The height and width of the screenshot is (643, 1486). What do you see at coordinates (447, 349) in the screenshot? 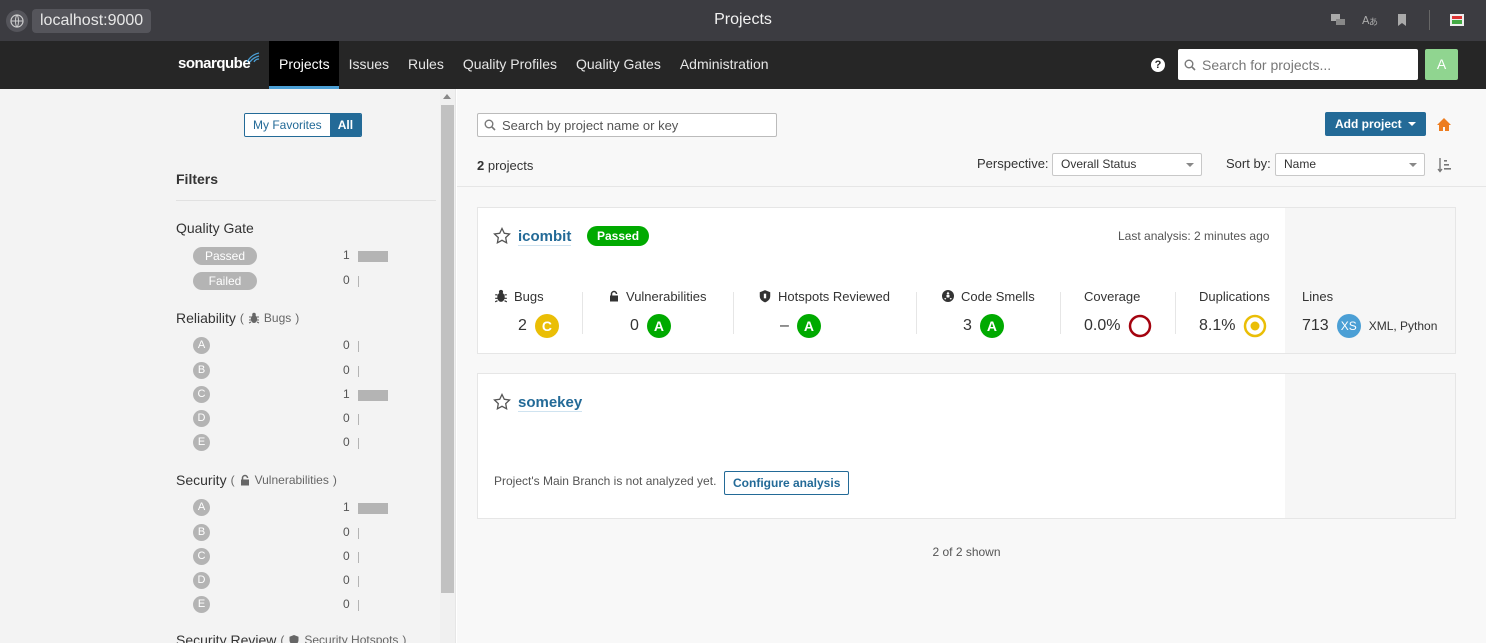
I see `scrollbar-thumb` at bounding box center [447, 349].